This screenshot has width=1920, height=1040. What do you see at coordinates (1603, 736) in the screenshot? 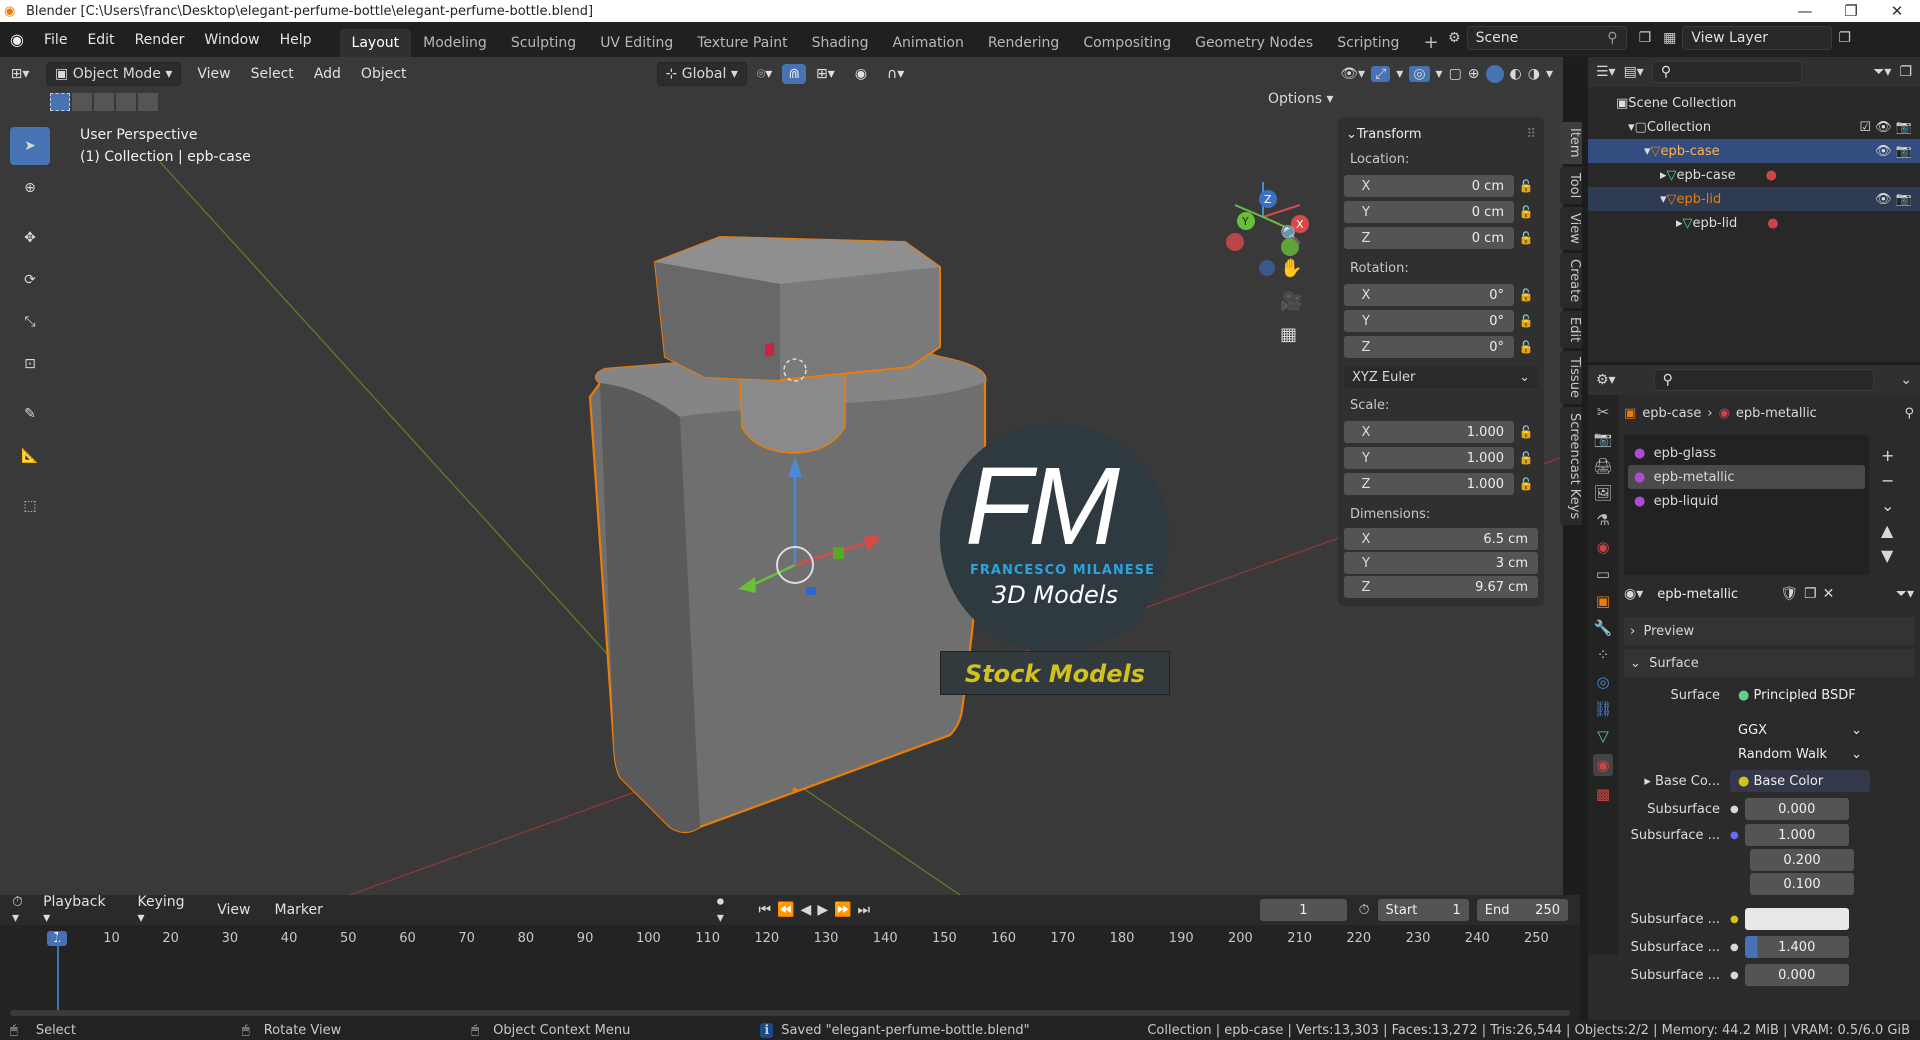
I see `data-tab-icon: ▽` at bounding box center [1603, 736].